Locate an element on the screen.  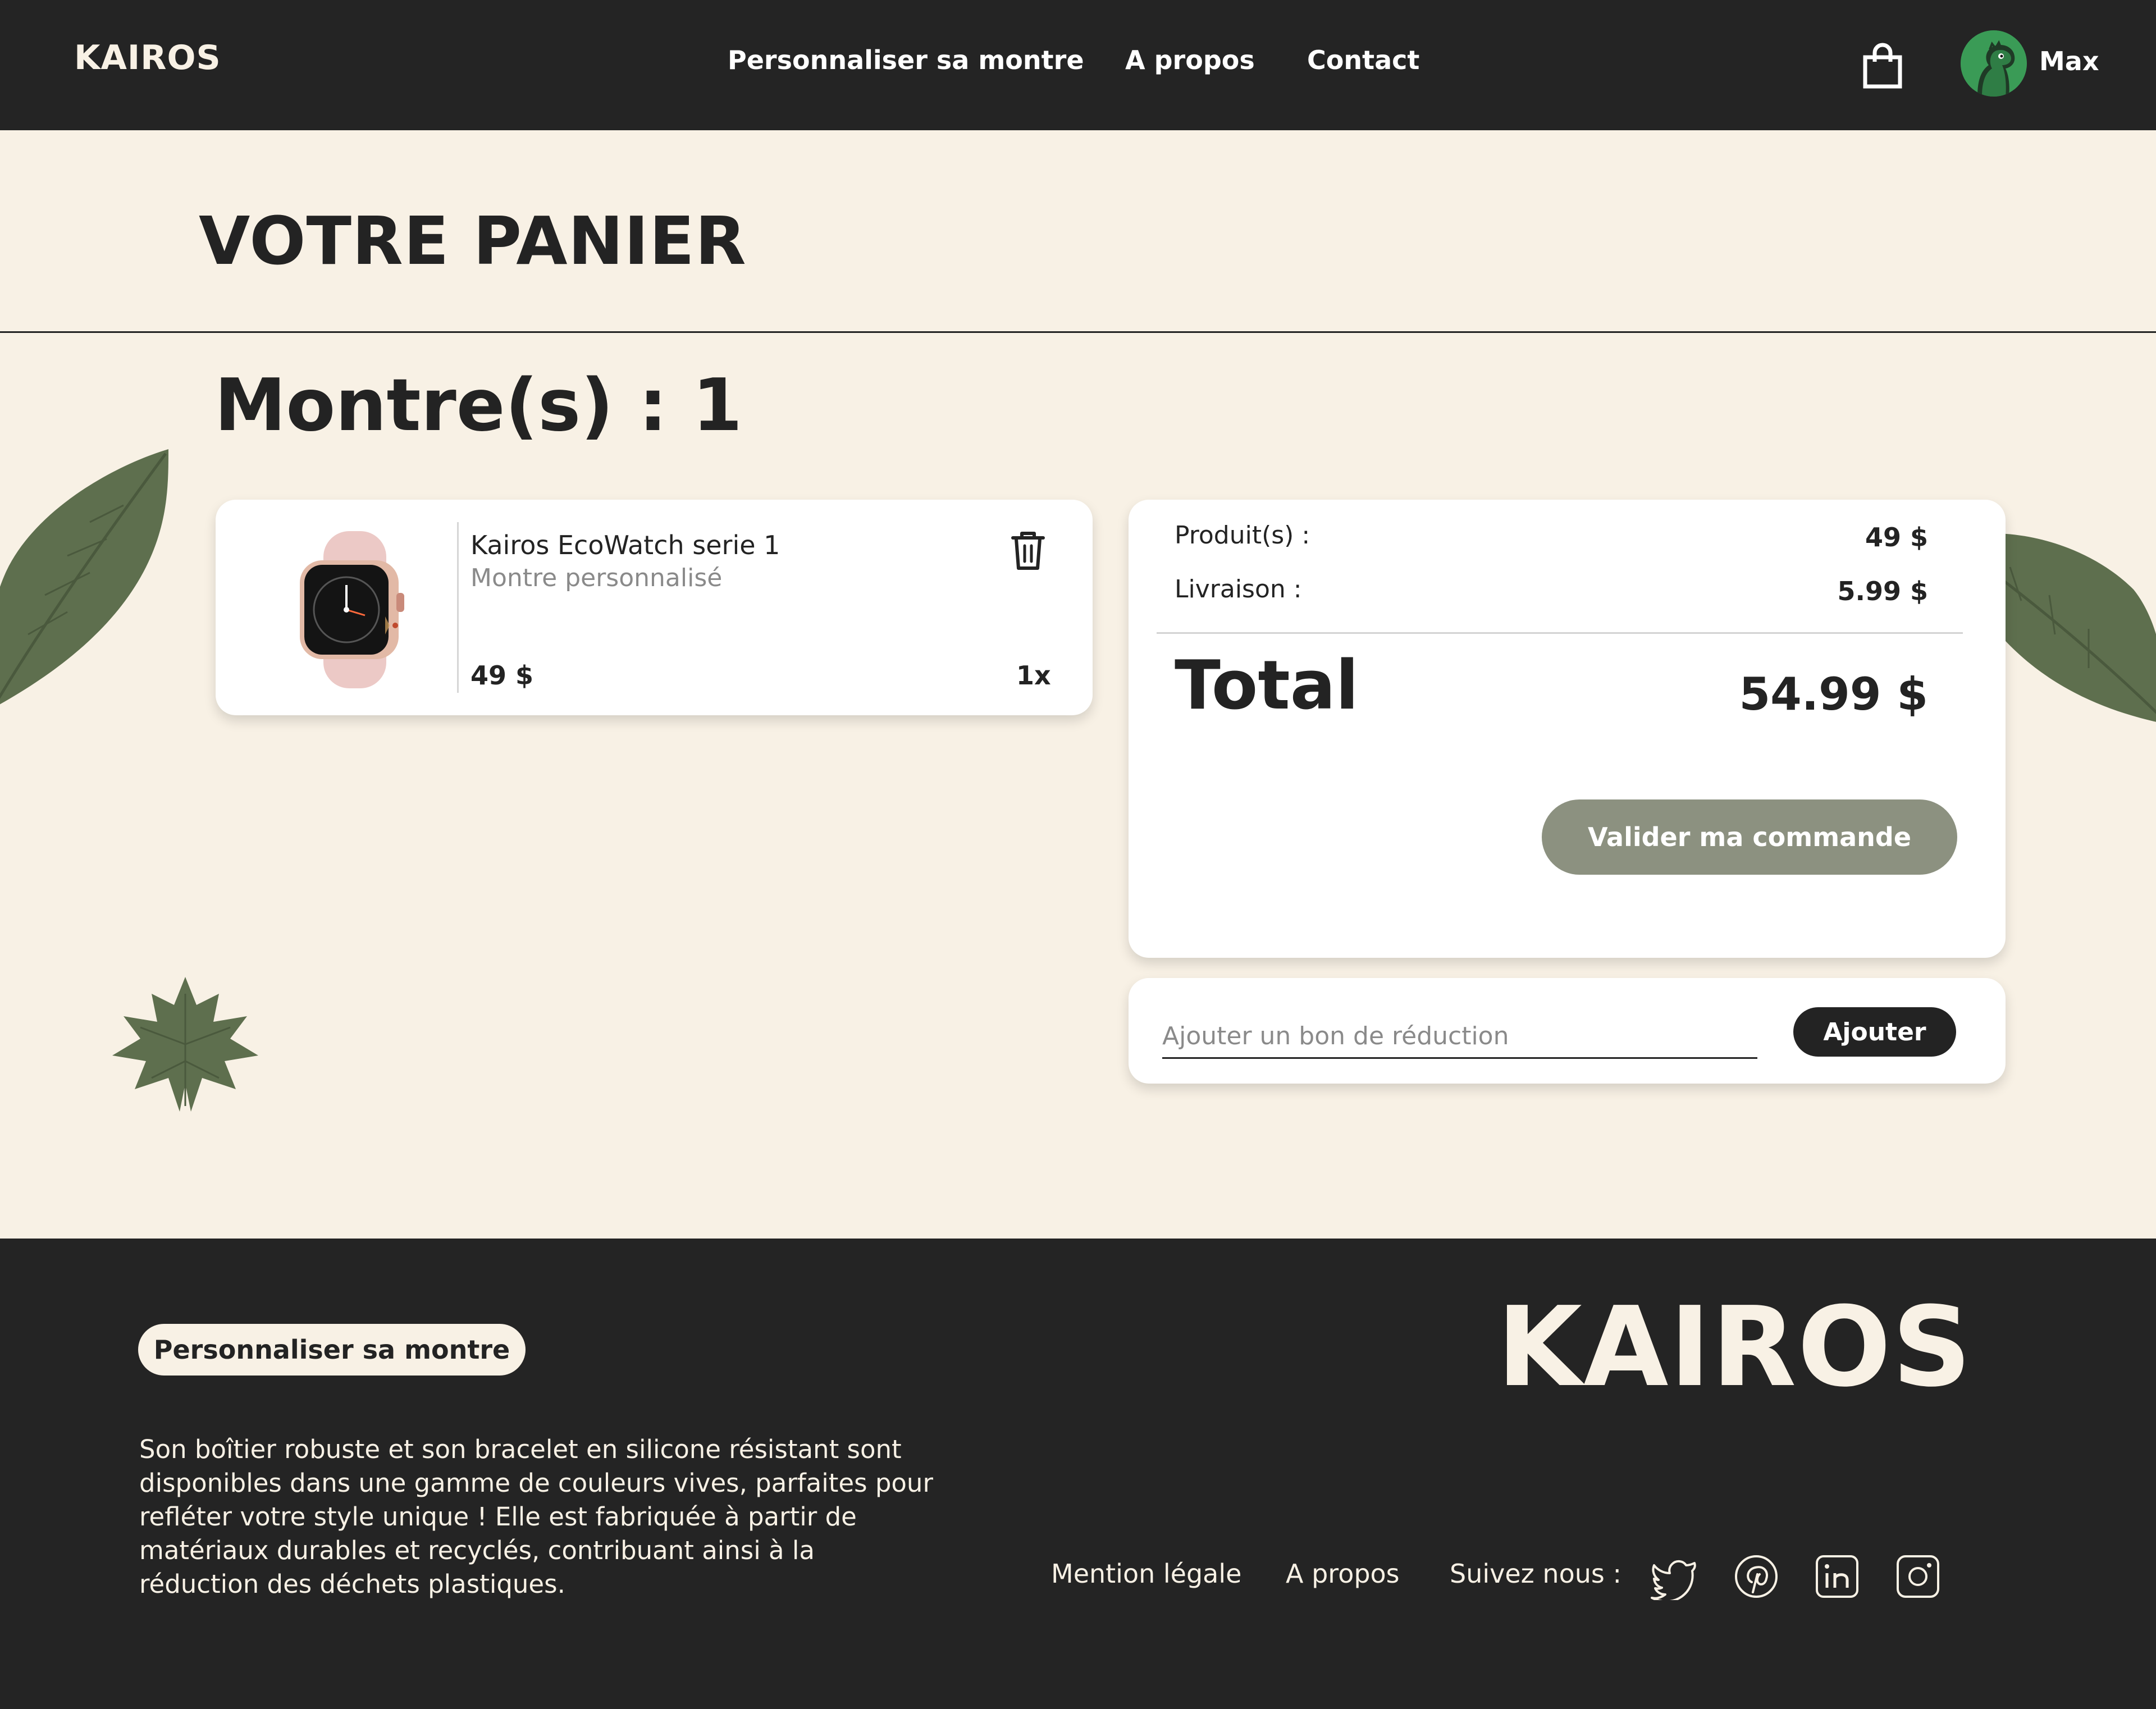
maple-leaf-decoration is located at coordinates (185, 1044).